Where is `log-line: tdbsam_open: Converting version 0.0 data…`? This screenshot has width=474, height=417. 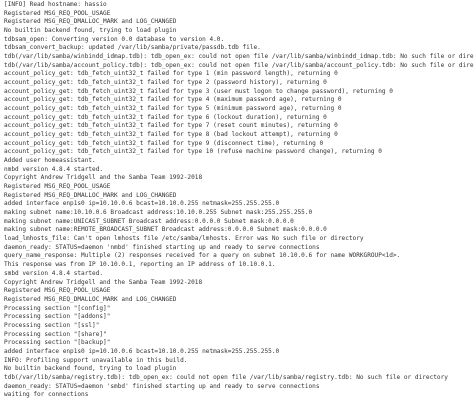 log-line: tdbsam_open: Converting version 0.0 data… is located at coordinates (114, 39).